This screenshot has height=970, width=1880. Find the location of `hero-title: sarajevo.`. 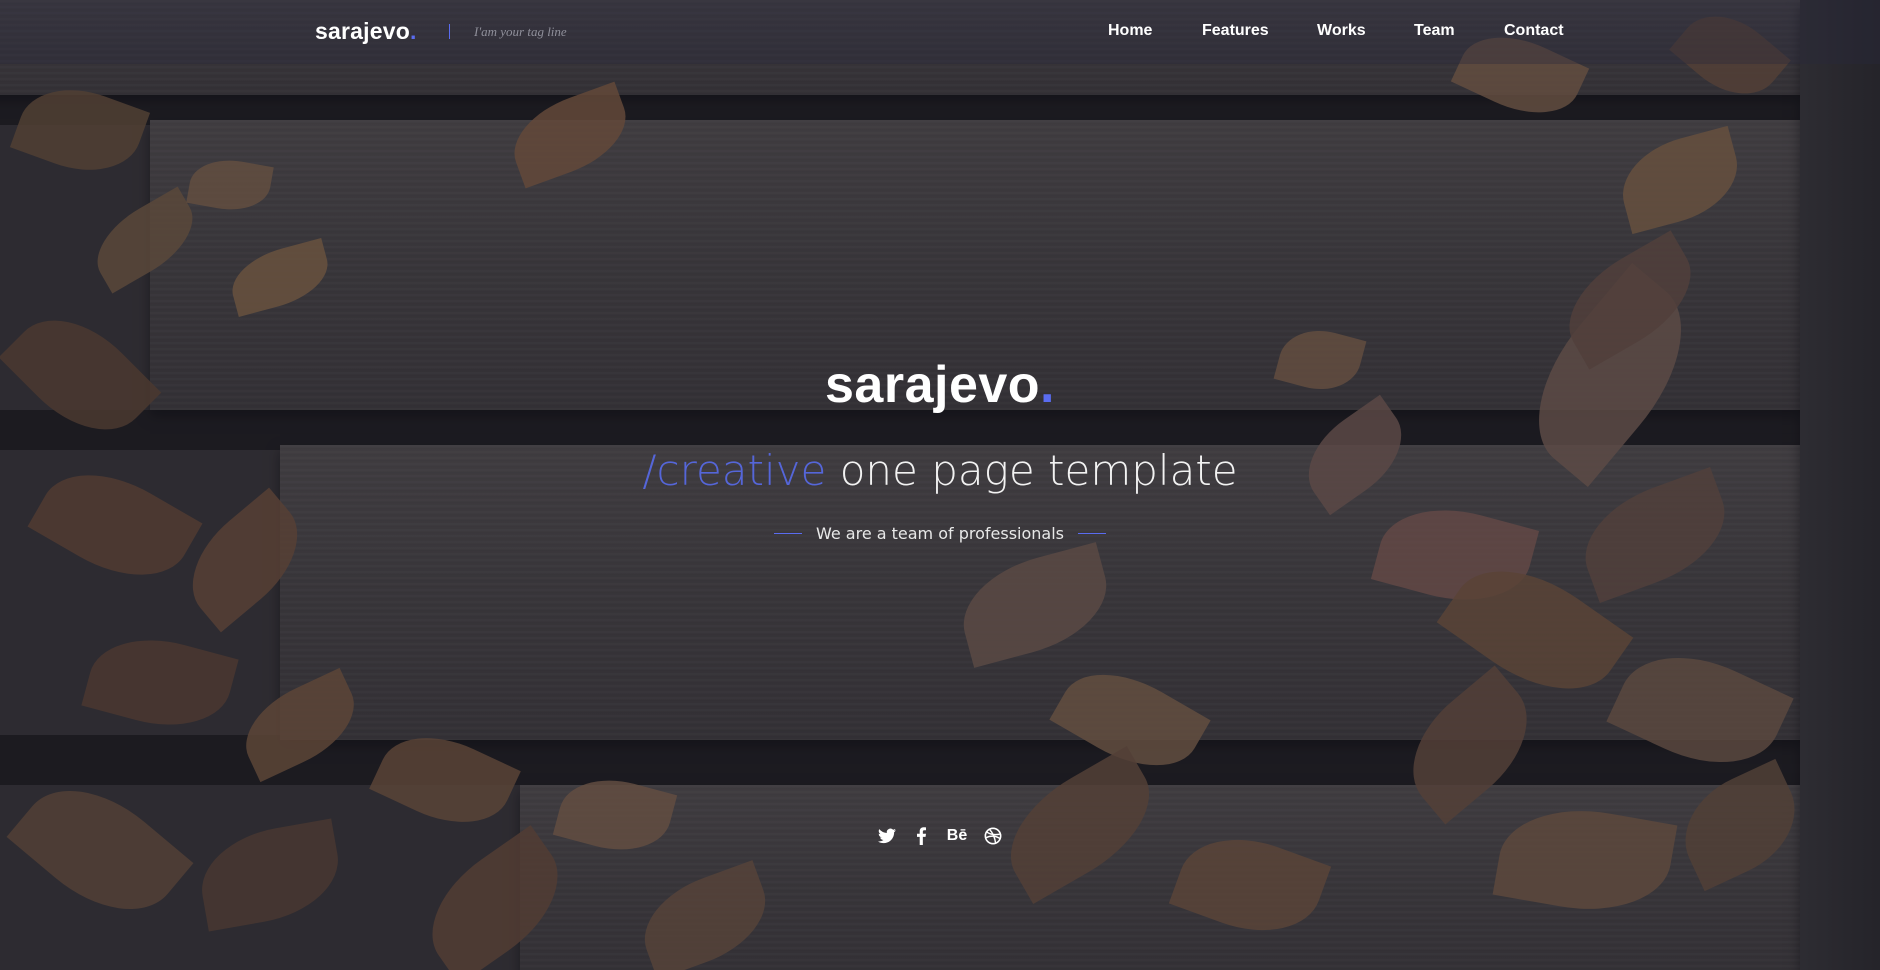

hero-title: sarajevo. is located at coordinates (940, 385).